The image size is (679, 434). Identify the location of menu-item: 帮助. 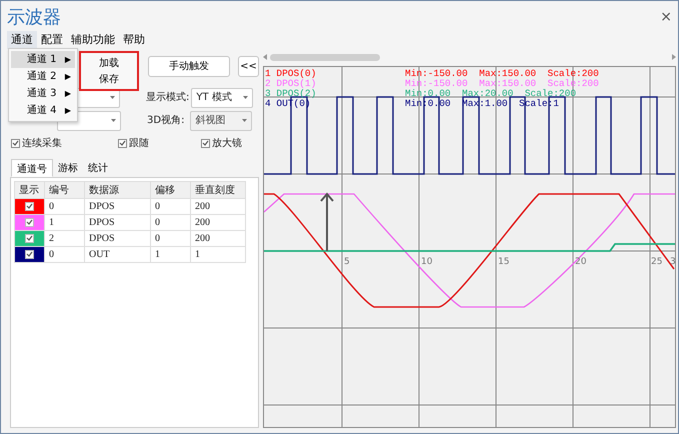
(134, 40).